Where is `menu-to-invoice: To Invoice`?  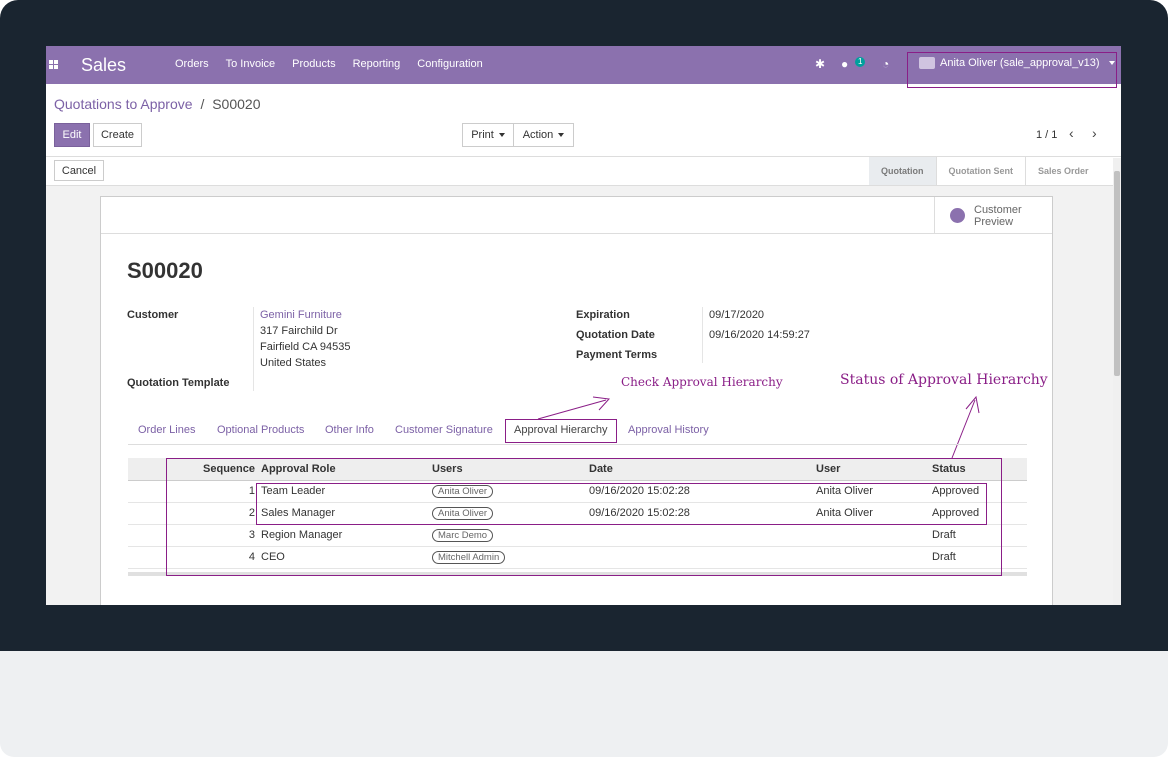 menu-to-invoice: To Invoice is located at coordinates (251, 64).